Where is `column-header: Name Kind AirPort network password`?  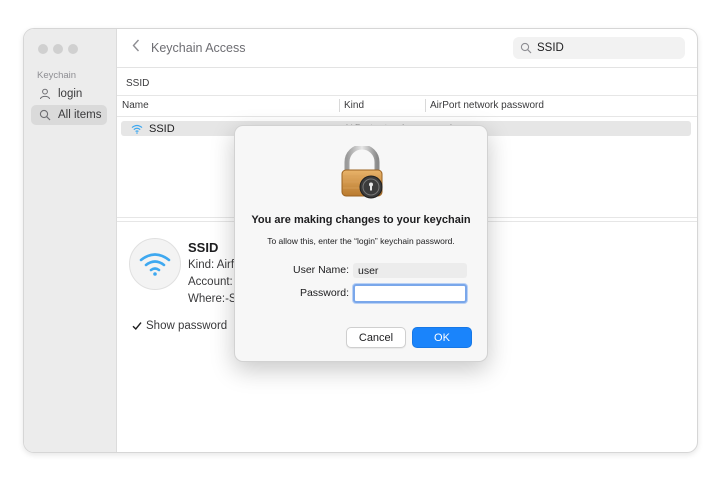 column-header: Name Kind AirPort network password is located at coordinates (407, 106).